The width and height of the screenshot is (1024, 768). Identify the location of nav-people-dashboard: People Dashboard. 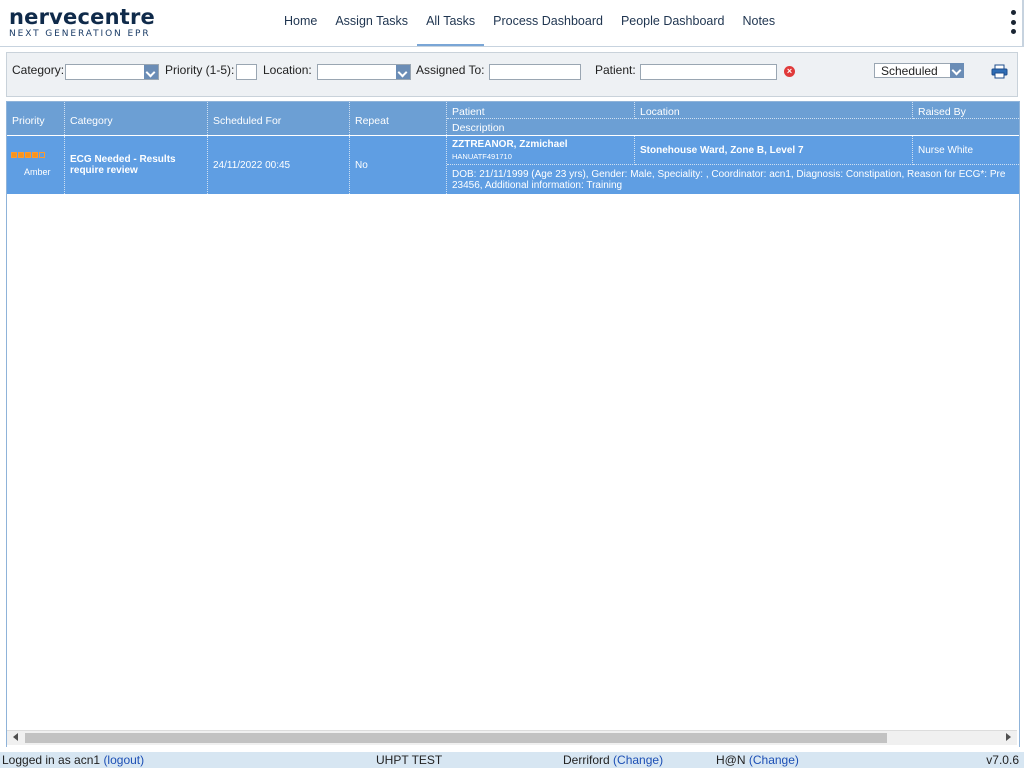
(673, 22).